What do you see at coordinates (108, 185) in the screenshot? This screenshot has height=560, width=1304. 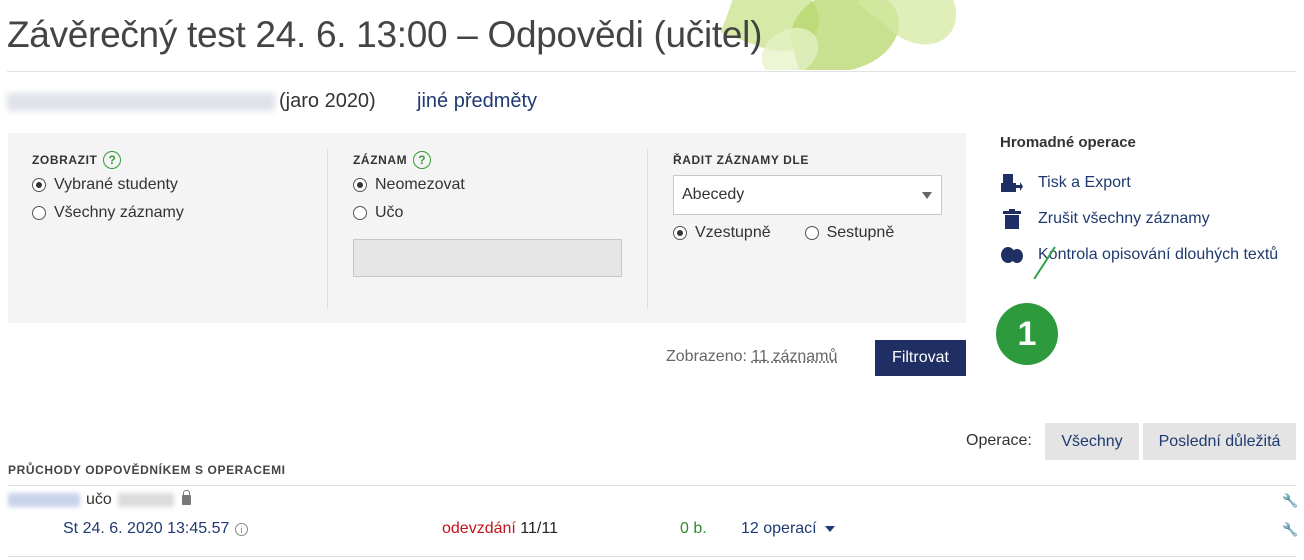 I see `radio-show-selected: Vybrané studenty` at bounding box center [108, 185].